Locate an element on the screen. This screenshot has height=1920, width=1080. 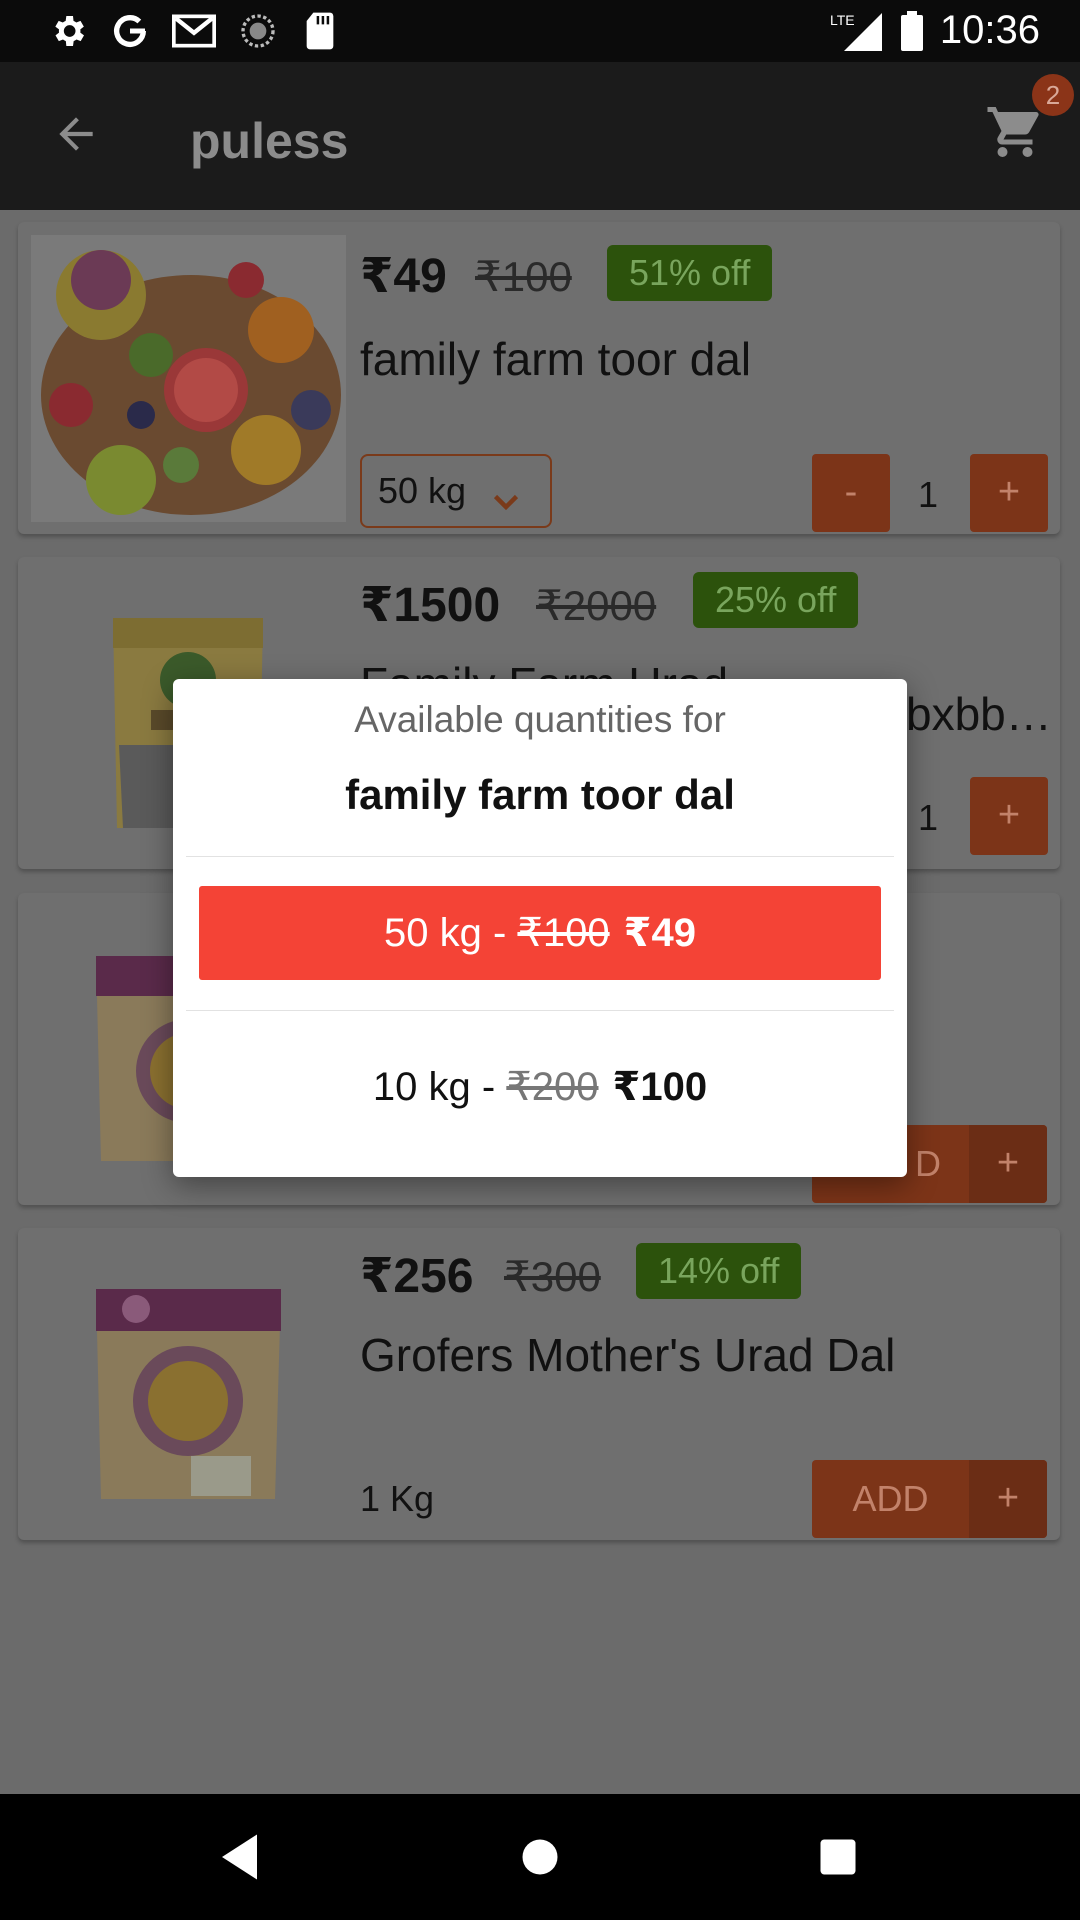
product-image-mothers-choice-urad is located at coordinates (188, 1384).